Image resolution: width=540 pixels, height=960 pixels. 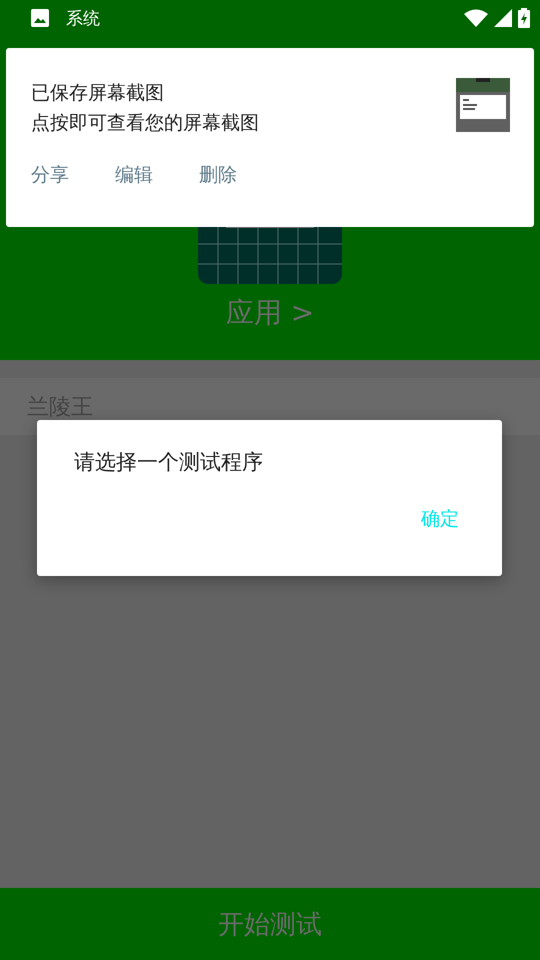 What do you see at coordinates (483, 105) in the screenshot?
I see `screenshot-thumbnail` at bounding box center [483, 105].